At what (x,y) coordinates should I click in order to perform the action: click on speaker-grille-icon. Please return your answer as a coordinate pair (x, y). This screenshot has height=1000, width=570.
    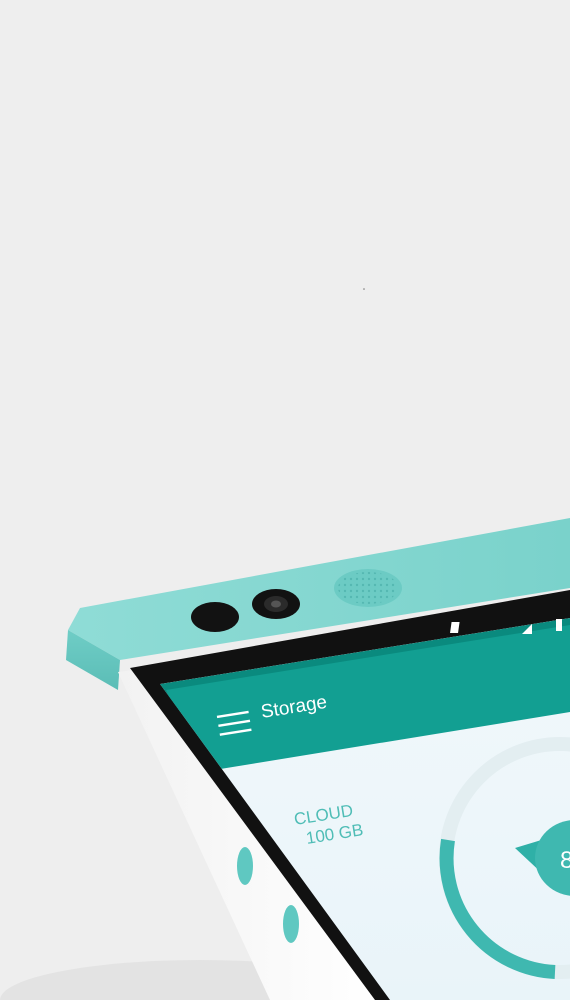
    Looking at the image, I should click on (368, 588).